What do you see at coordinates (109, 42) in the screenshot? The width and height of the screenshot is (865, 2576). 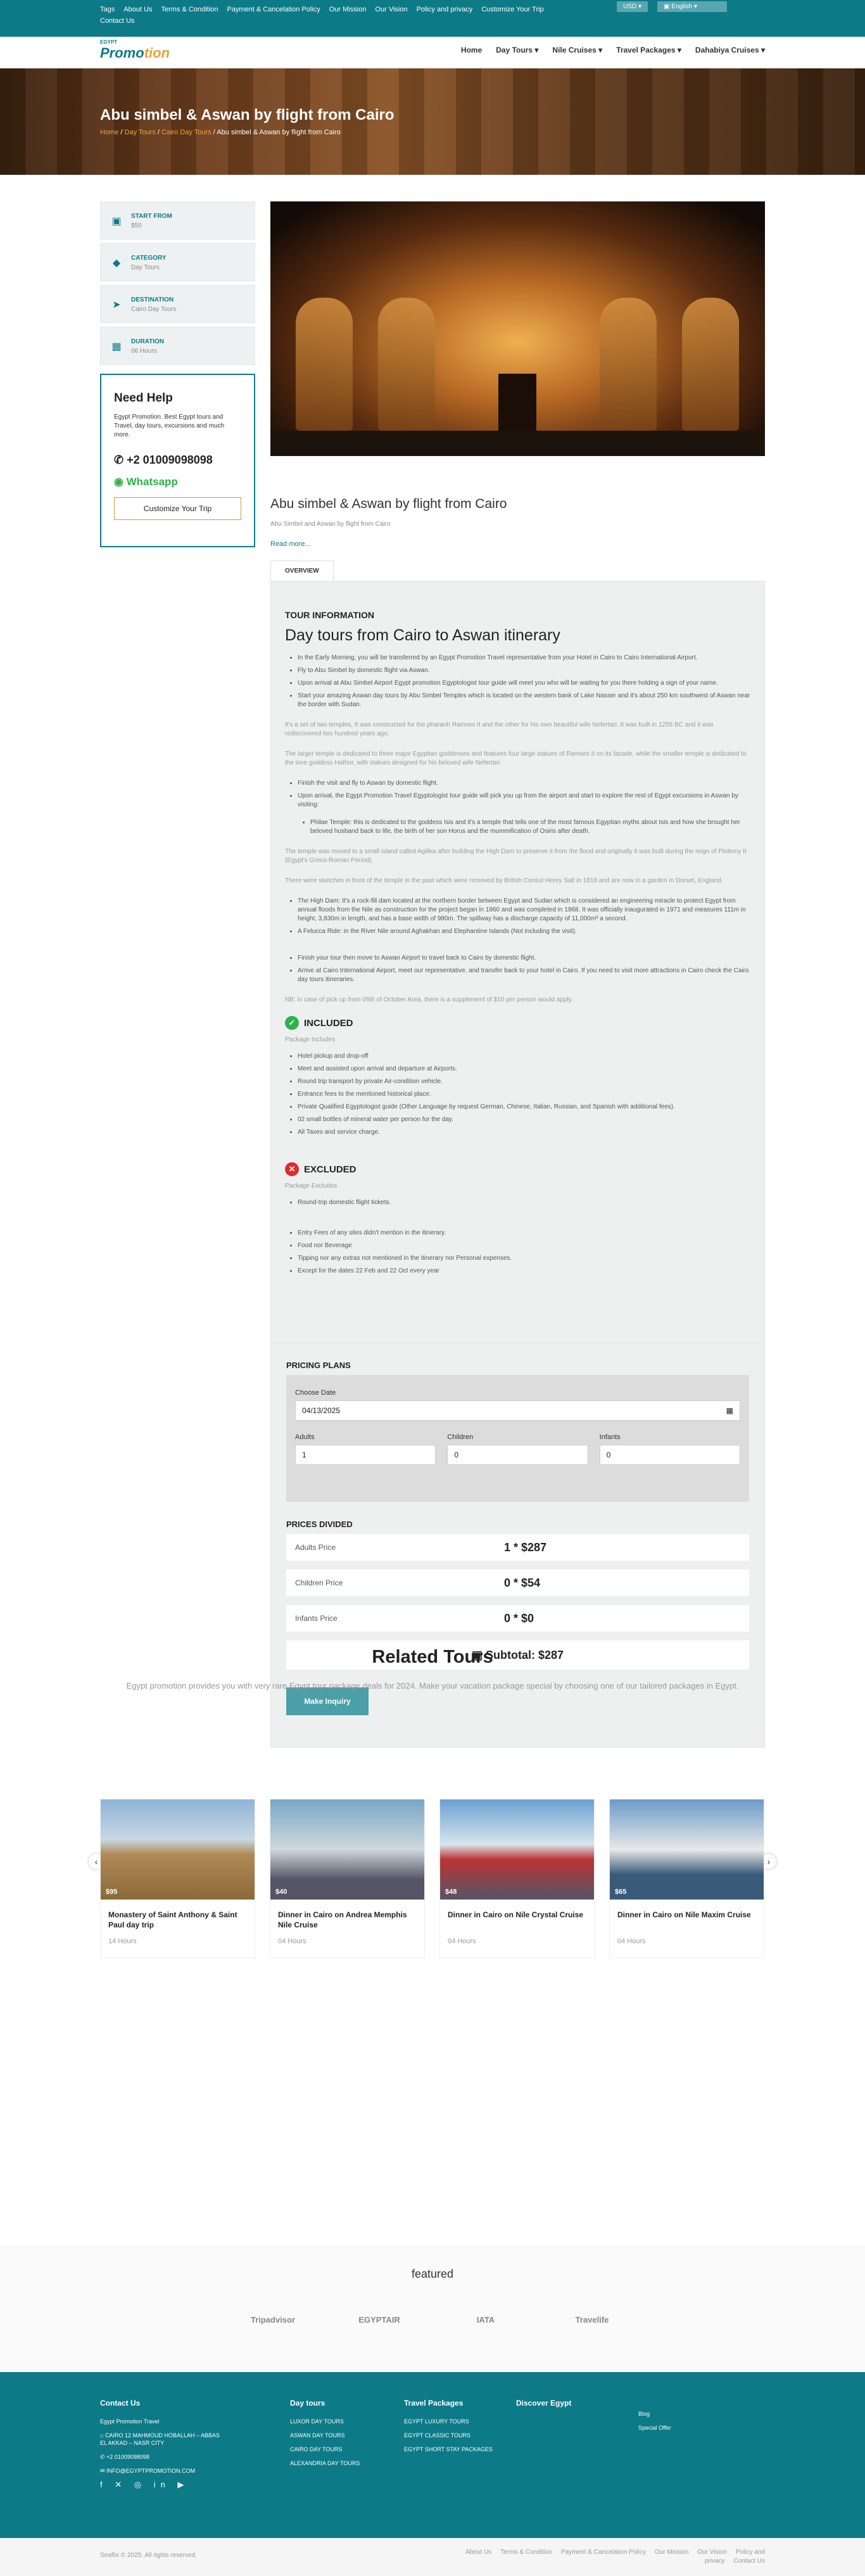 I see `logo-top: EGYPT` at bounding box center [109, 42].